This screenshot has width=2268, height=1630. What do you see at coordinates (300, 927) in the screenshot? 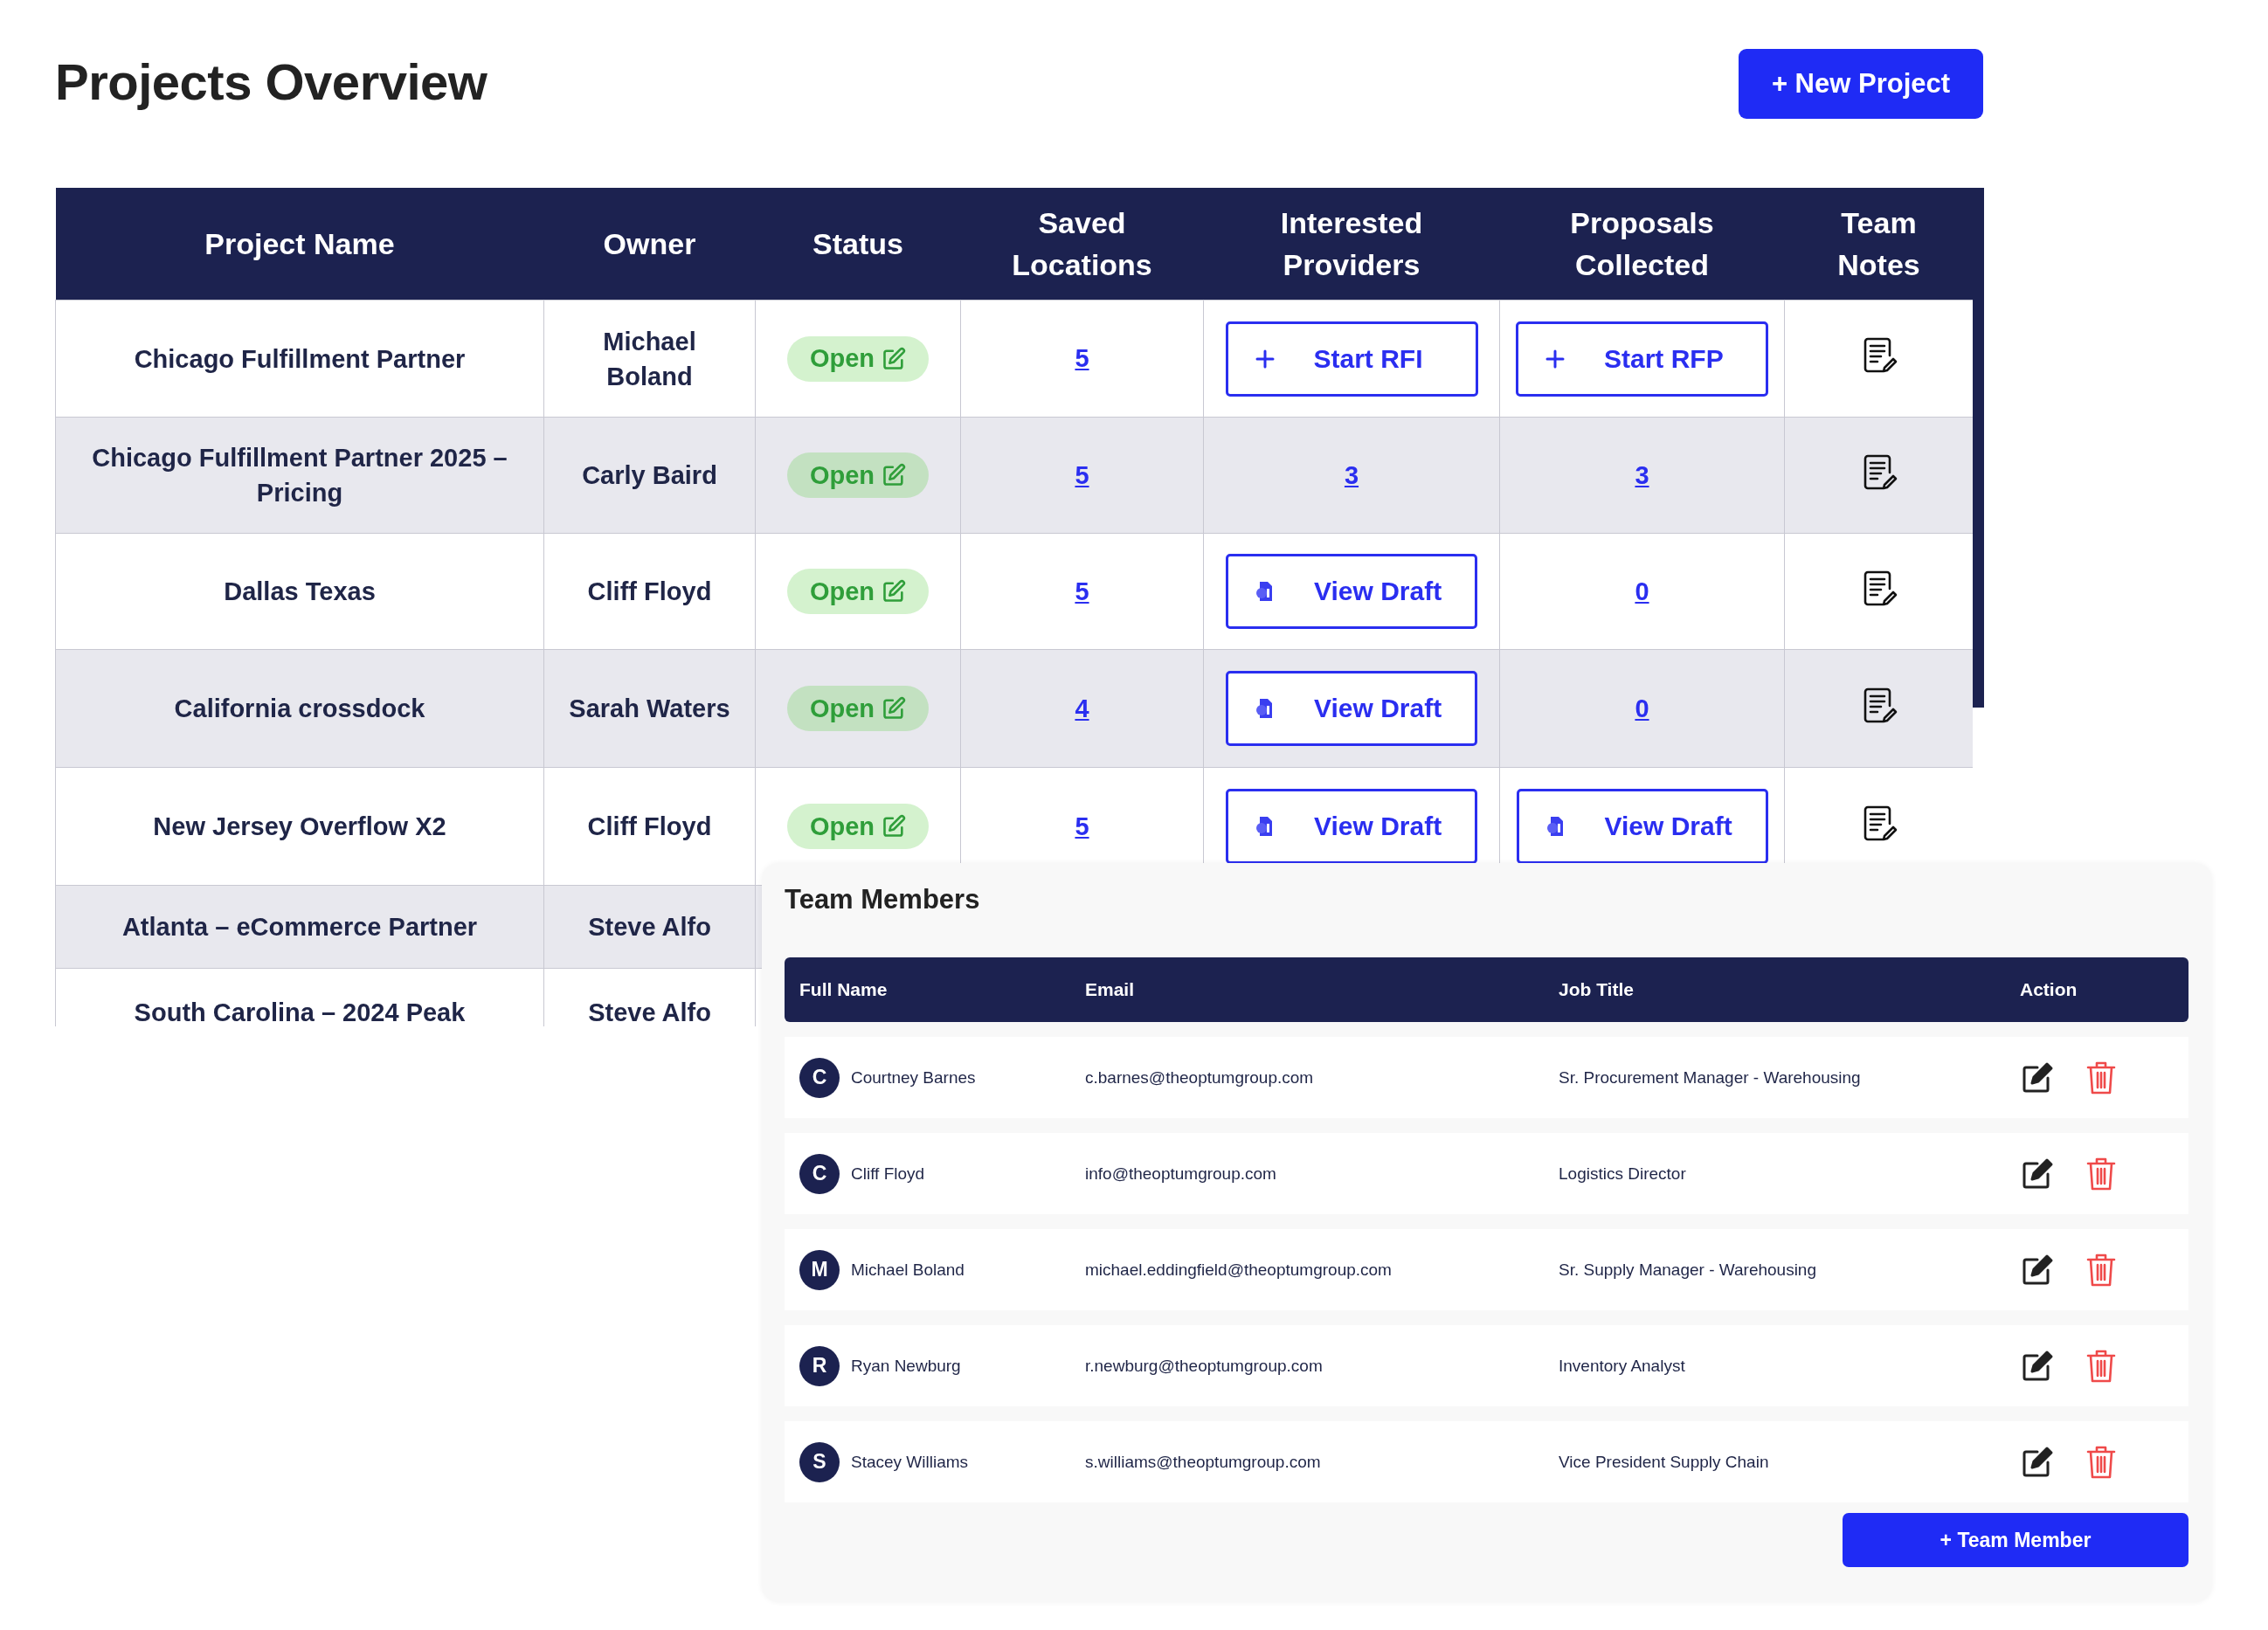
I see `project-name: Atlanta – eCommerce Partner` at bounding box center [300, 927].